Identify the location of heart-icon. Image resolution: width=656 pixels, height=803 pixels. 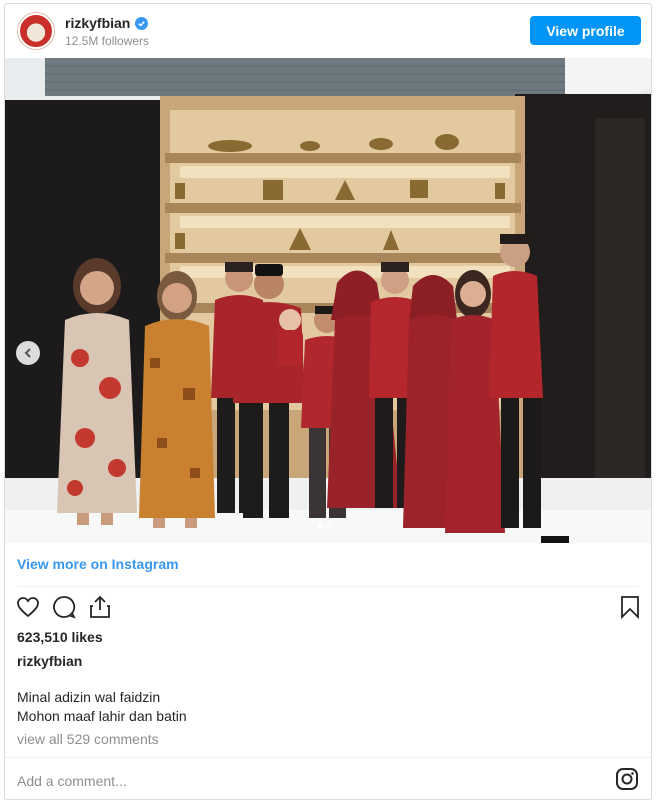
(28, 607).